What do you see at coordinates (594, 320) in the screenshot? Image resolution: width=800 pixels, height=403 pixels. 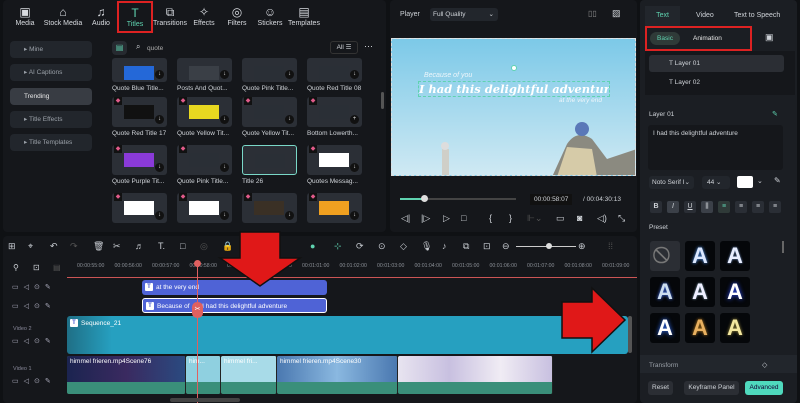 I see `red-arrow-right` at bounding box center [594, 320].